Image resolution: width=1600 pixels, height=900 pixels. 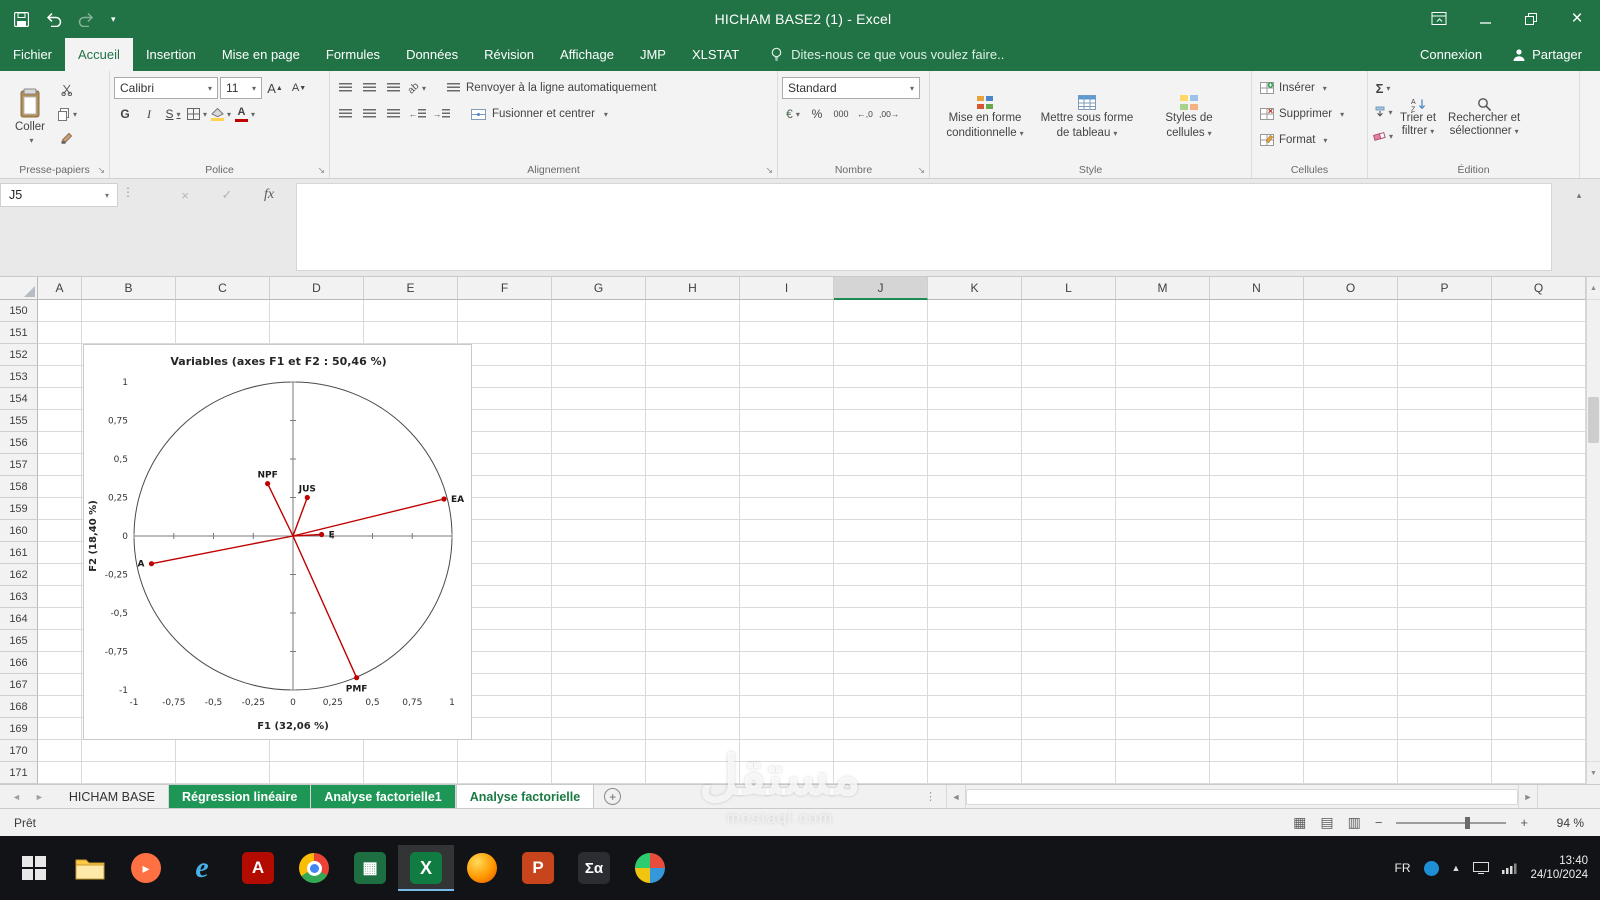 What do you see at coordinates (538, 868) in the screenshot?
I see `powerpoint-icon: P` at bounding box center [538, 868].